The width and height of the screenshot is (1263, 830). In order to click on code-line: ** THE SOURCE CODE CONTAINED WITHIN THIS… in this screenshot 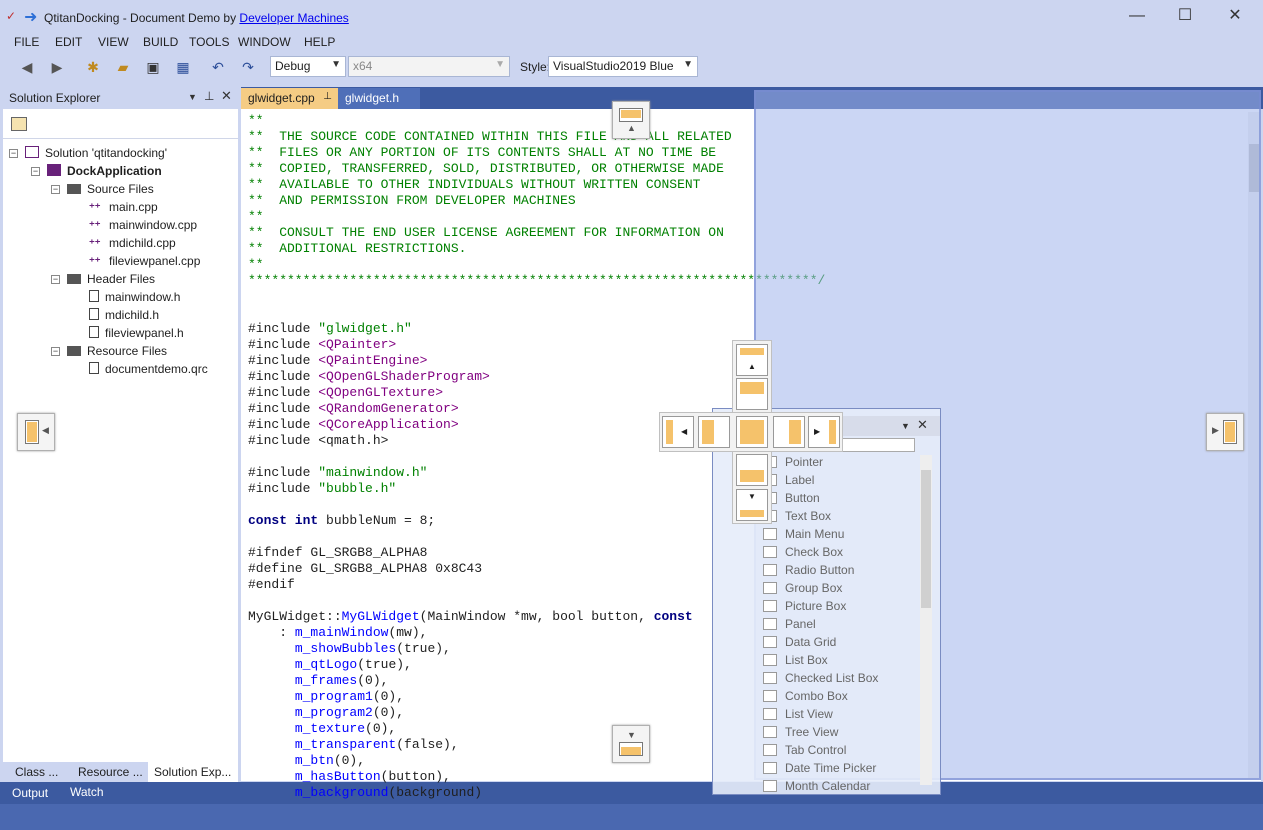, I will do `click(536, 137)`.